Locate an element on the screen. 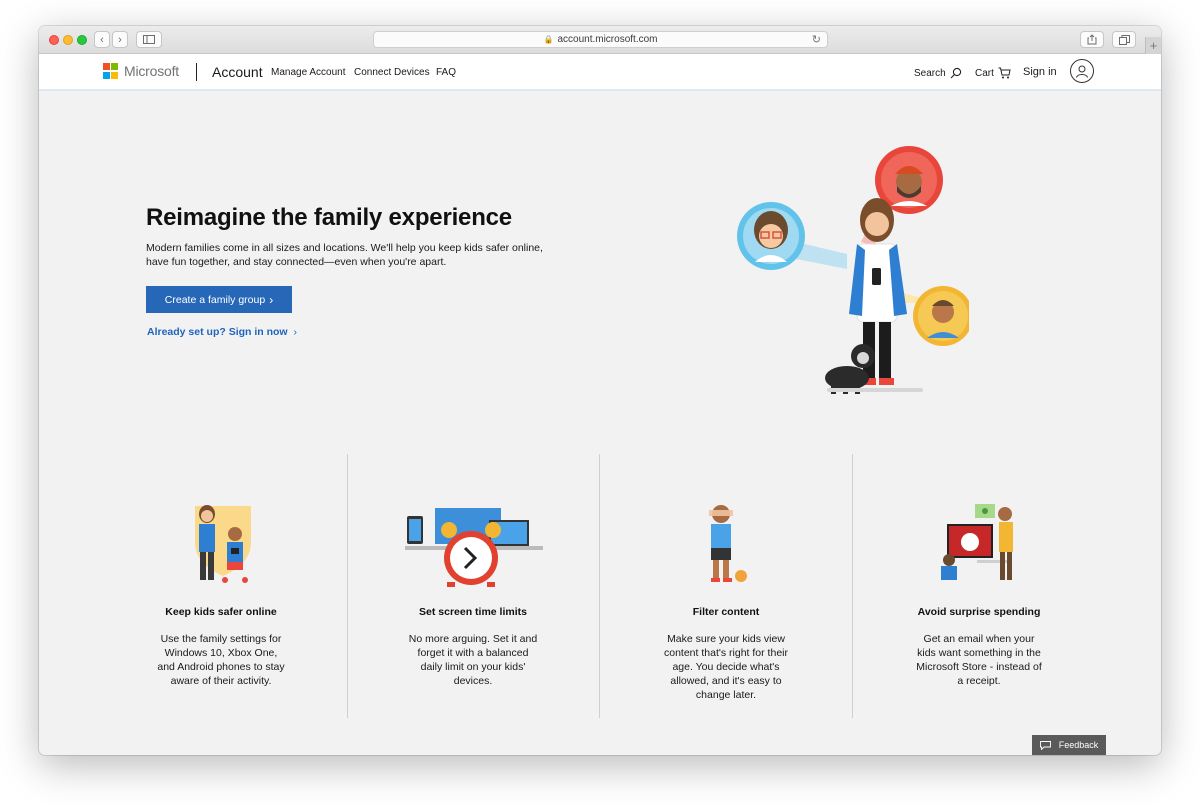 This screenshot has height=807, width=1200. user-icon is located at coordinates (1082, 71).